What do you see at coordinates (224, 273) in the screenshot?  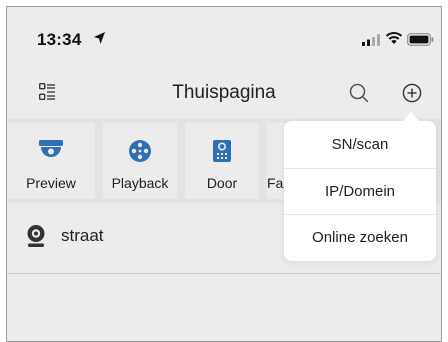 I see `list-divider` at bounding box center [224, 273].